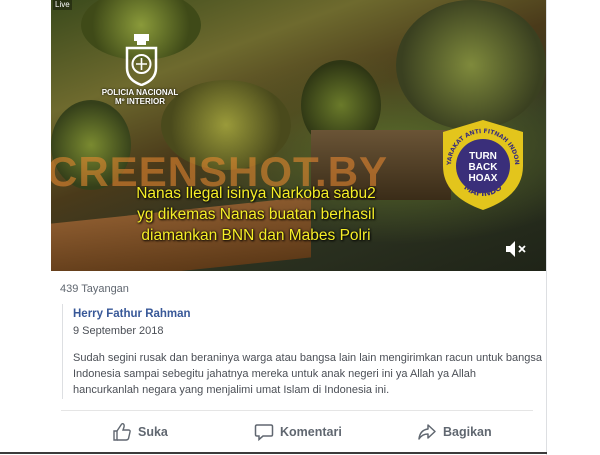 The width and height of the screenshot is (600, 455). Describe the element at coordinates (141, 60) in the screenshot. I see `police-crest-icon` at that location.